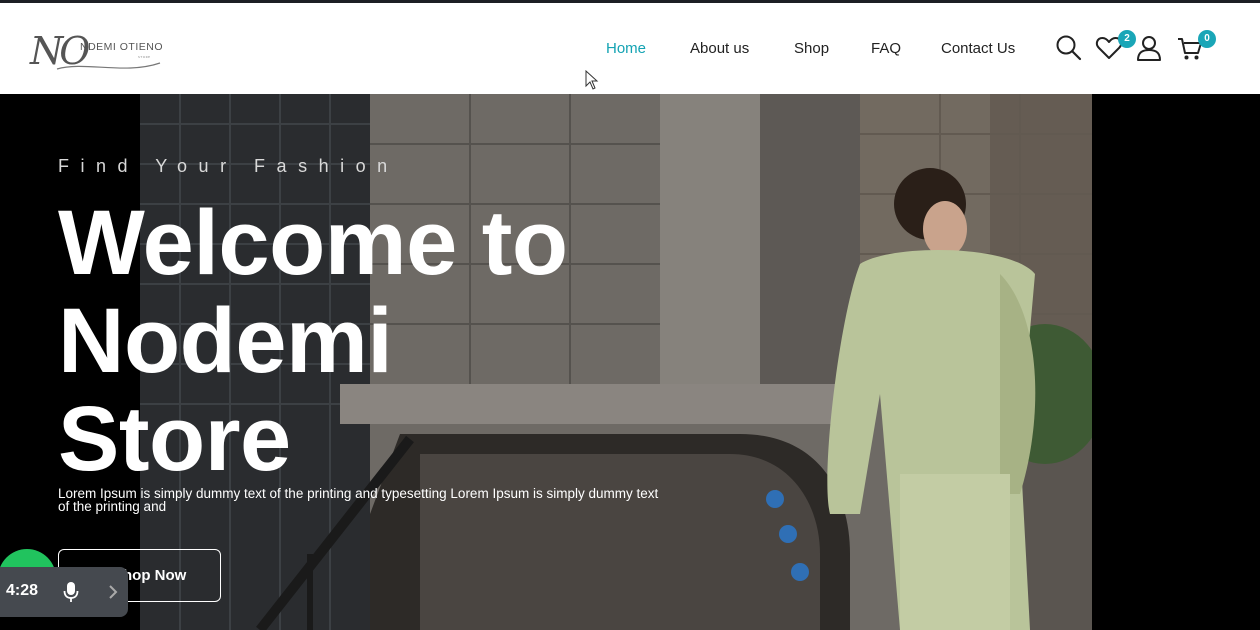  What do you see at coordinates (1127, 39) in the screenshot?
I see `wishlist-count-badge: 2` at bounding box center [1127, 39].